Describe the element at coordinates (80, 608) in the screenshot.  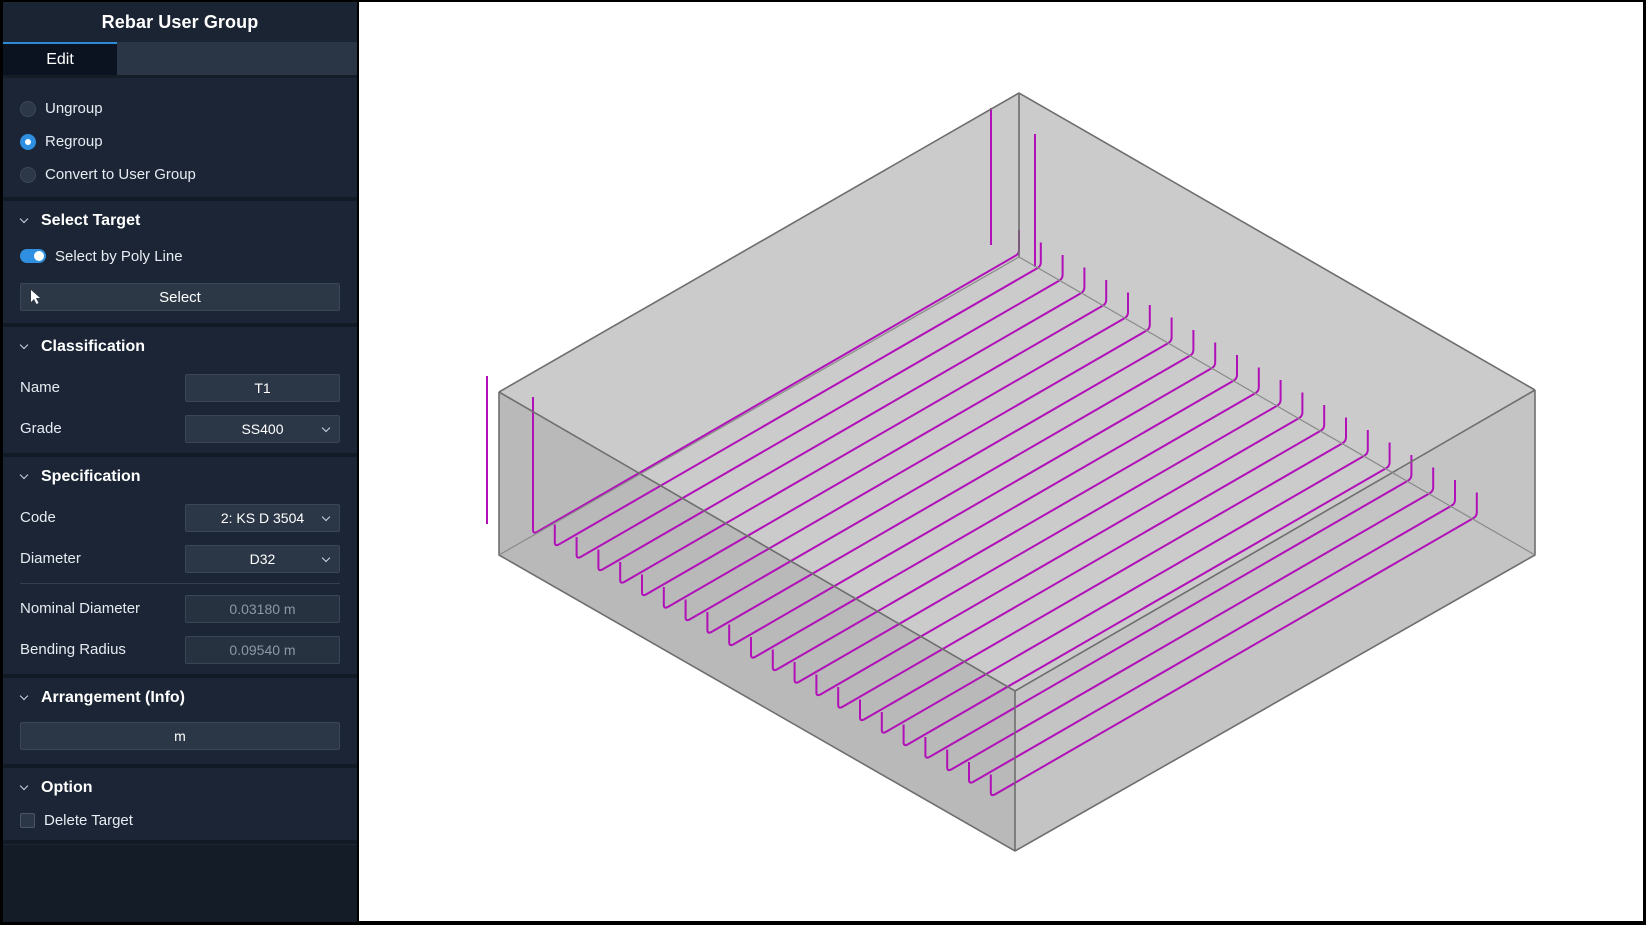
I see `nominal-diameter-label: Nominal Diameter` at that location.